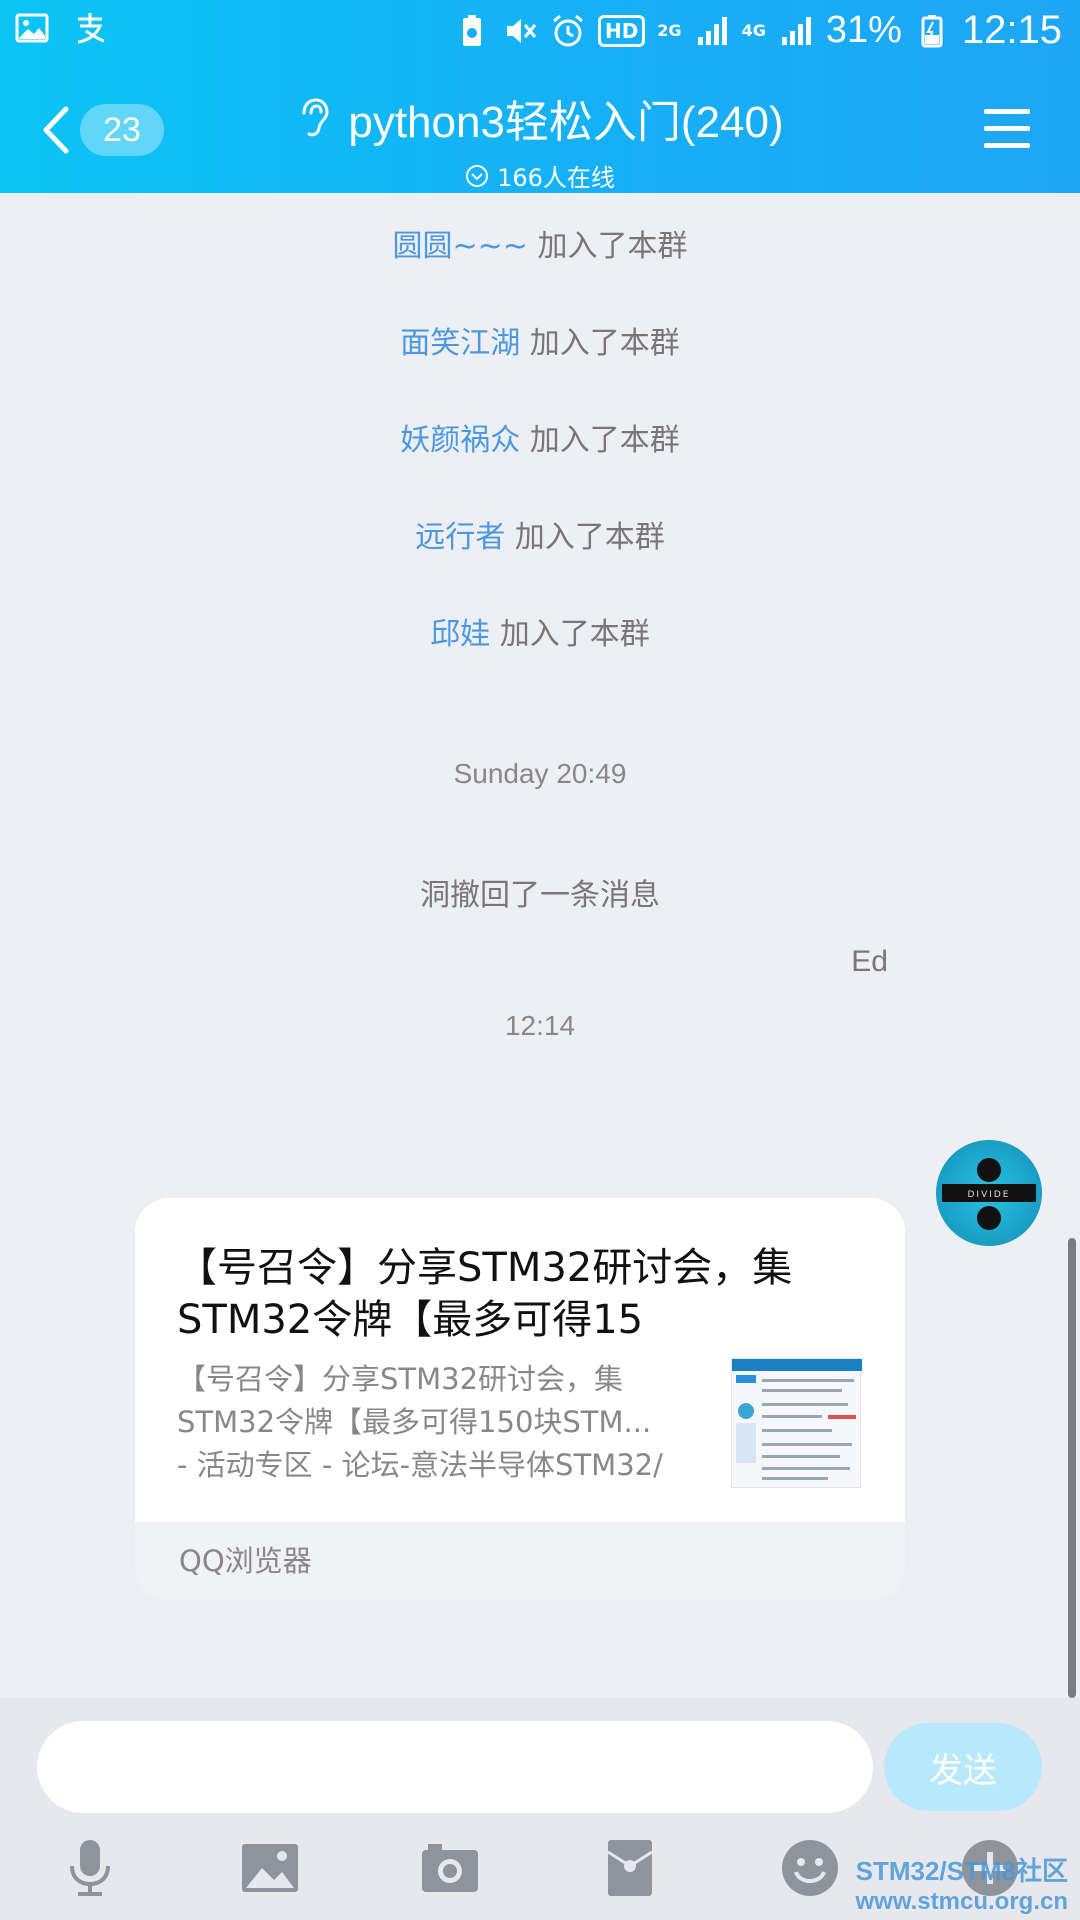 The image size is (1080, 1920). Describe the element at coordinates (471, 30) in the screenshot. I see `battery-saver-icon` at that location.